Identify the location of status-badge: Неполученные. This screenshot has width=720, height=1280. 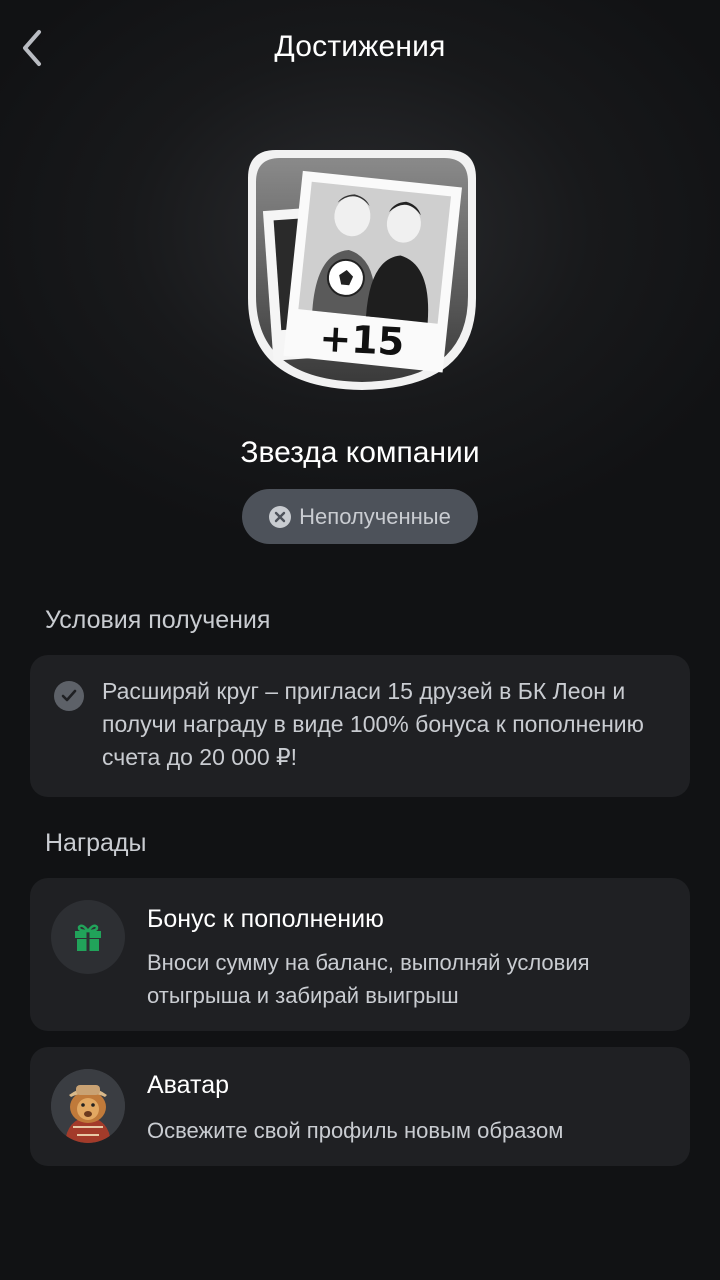
(360, 516).